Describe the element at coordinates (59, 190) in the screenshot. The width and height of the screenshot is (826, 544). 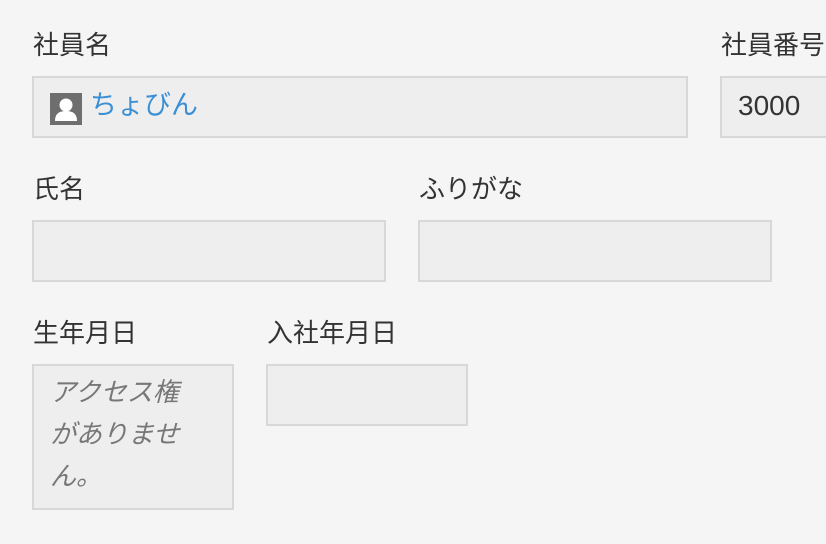
I see `full-name-label: 氏名` at that location.